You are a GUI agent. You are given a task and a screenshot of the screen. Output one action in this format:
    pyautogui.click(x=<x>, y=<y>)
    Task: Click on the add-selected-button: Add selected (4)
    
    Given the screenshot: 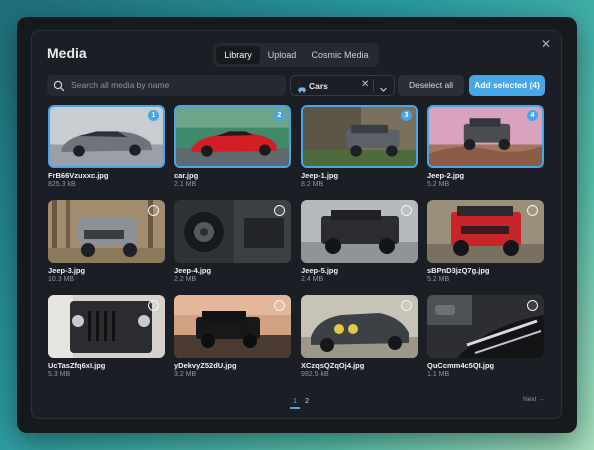 What is the action you would take?
    pyautogui.click(x=507, y=85)
    